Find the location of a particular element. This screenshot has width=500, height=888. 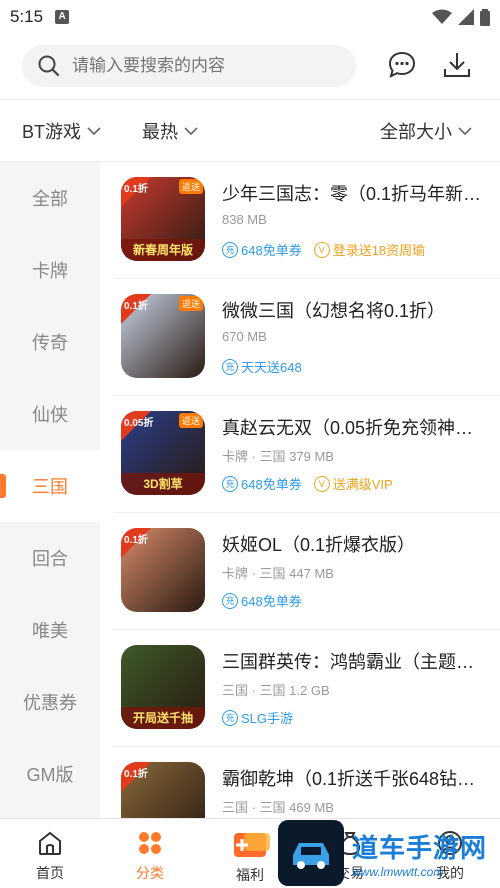

sort-filter-label: 最热 is located at coordinates (160, 132).